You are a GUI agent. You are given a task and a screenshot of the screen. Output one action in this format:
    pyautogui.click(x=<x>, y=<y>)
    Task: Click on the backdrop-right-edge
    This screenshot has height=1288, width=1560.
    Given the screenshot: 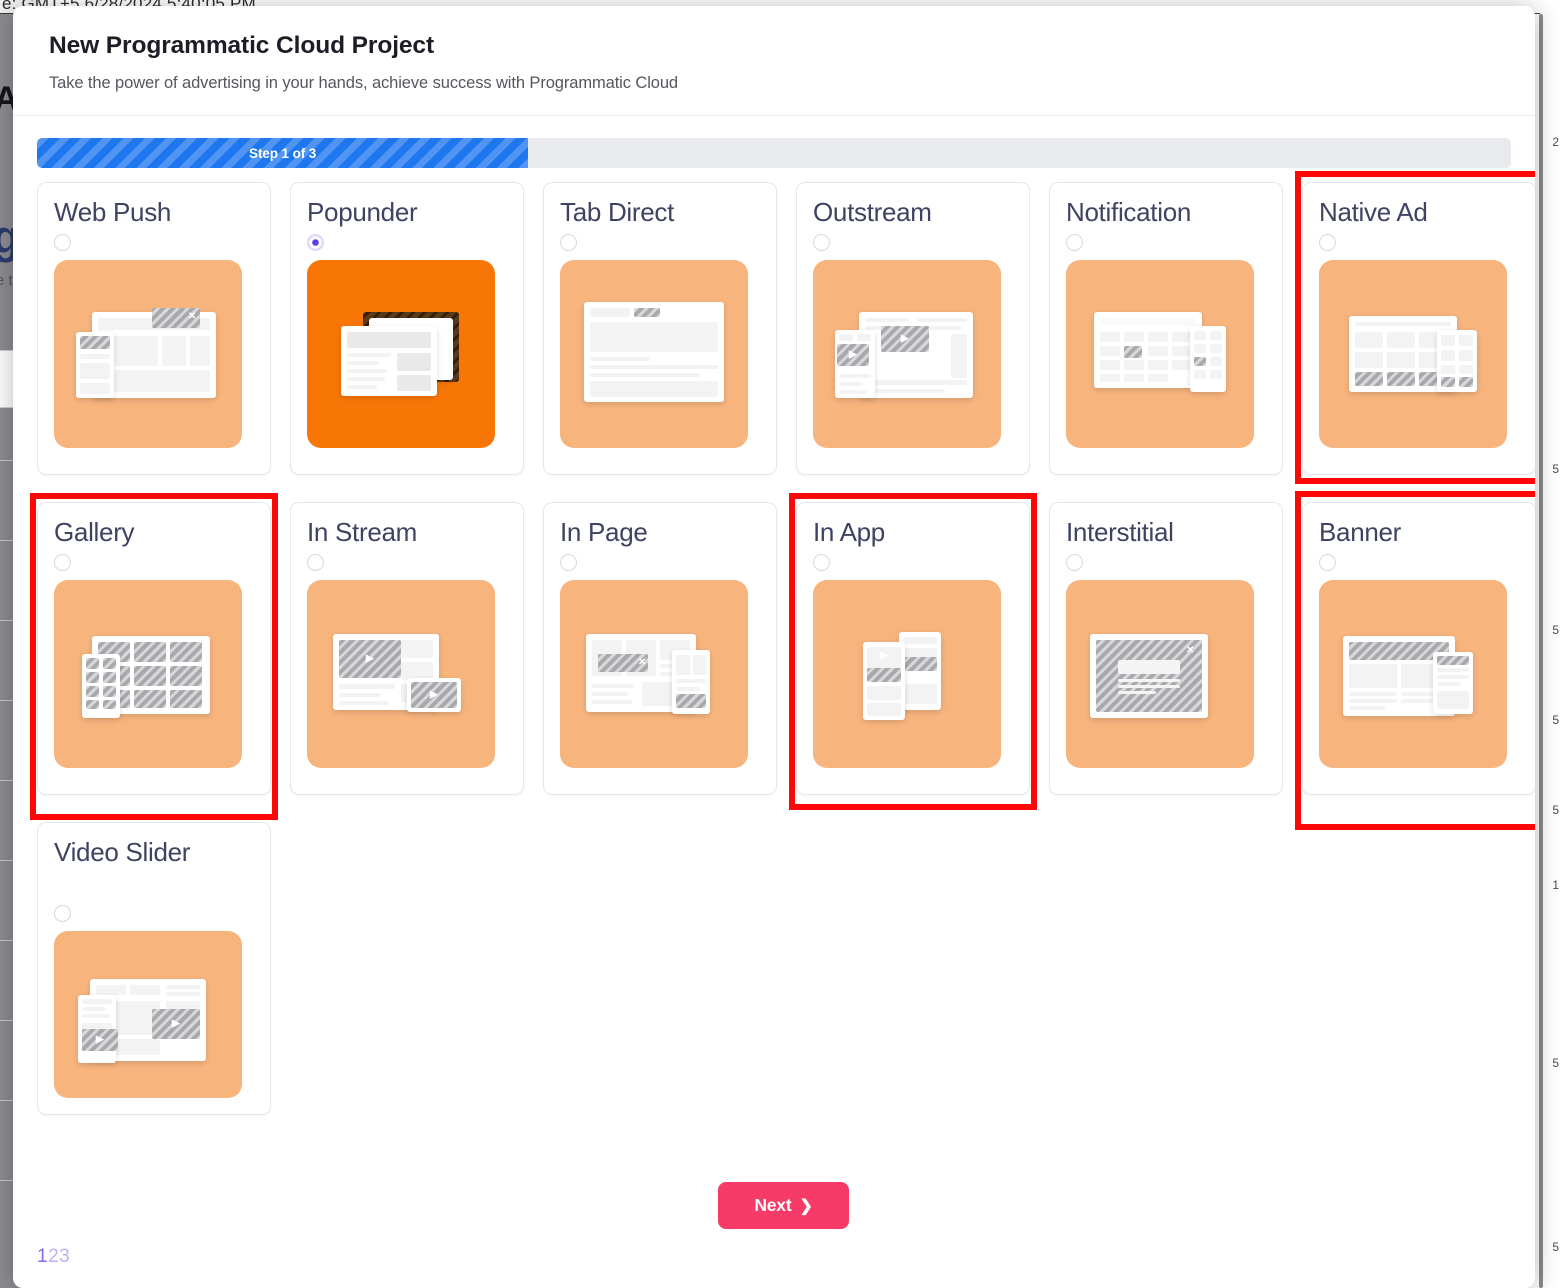 What is the action you would take?
    pyautogui.click(x=1550, y=644)
    